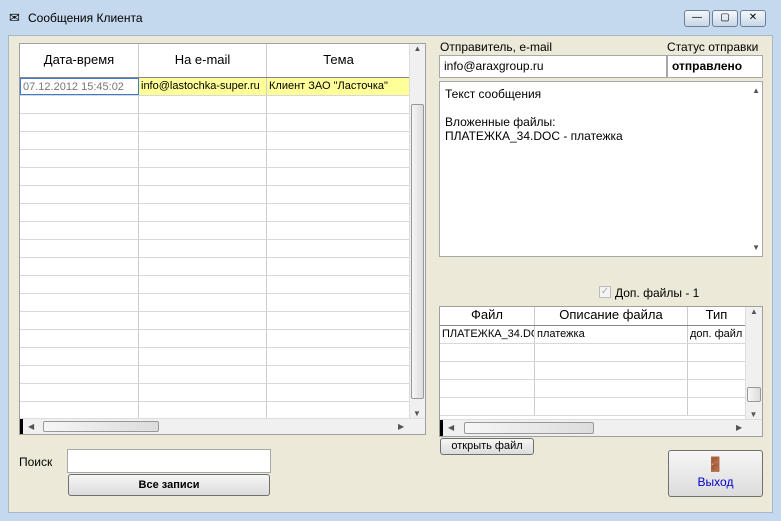 The image size is (781, 521). Describe the element at coordinates (487, 316) in the screenshot. I see `column-header-file: Файл` at that location.